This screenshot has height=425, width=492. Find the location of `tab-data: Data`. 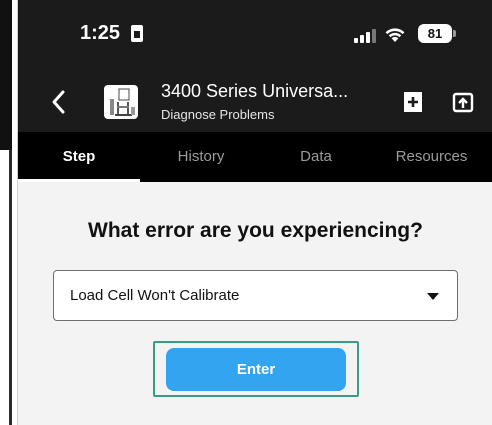

tab-data: Data is located at coordinates (316, 157).